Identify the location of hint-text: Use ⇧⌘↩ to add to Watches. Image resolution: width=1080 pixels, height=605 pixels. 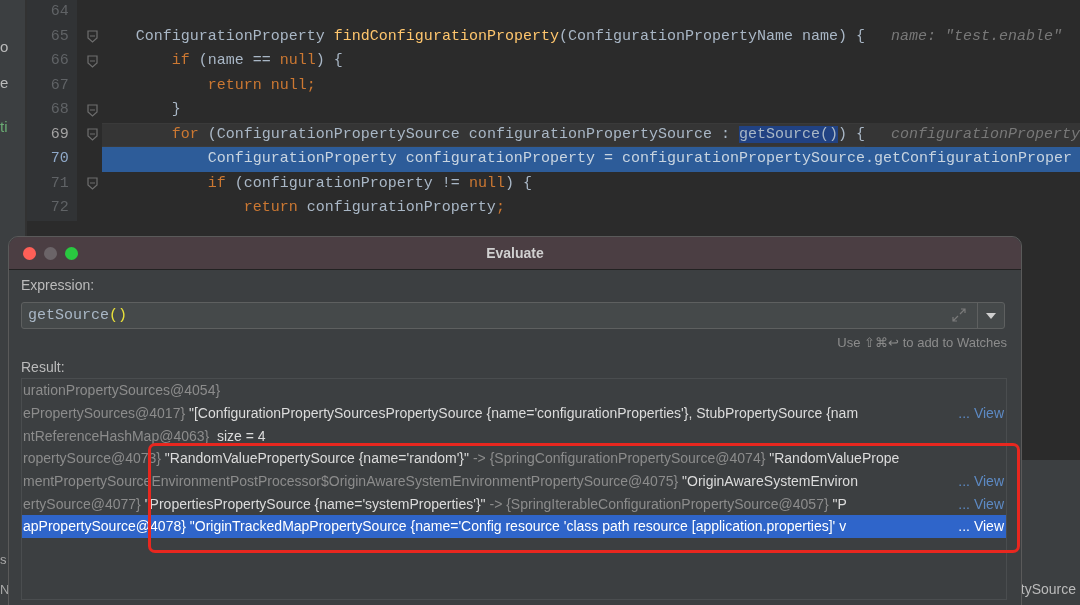
(922, 342).